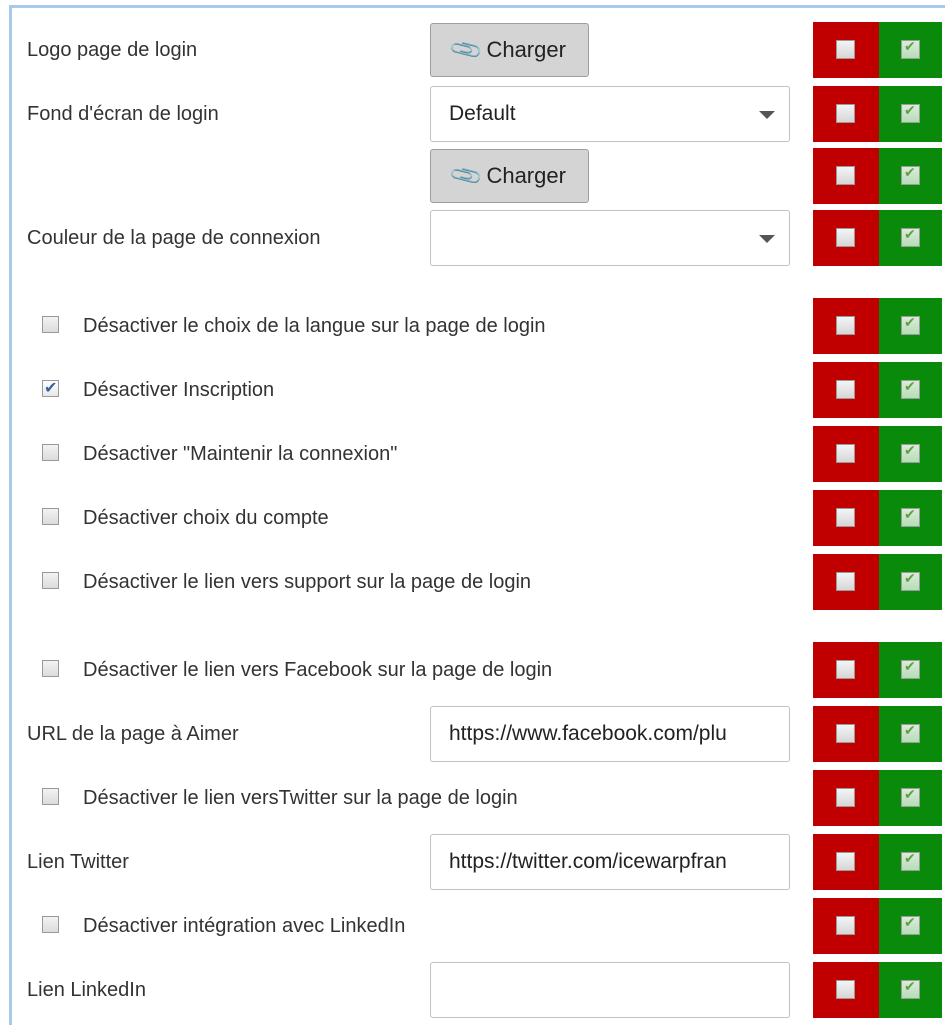 The image size is (945, 1025). Describe the element at coordinates (509, 50) in the screenshot. I see `logo-upload-button: 📎 Charger` at that location.